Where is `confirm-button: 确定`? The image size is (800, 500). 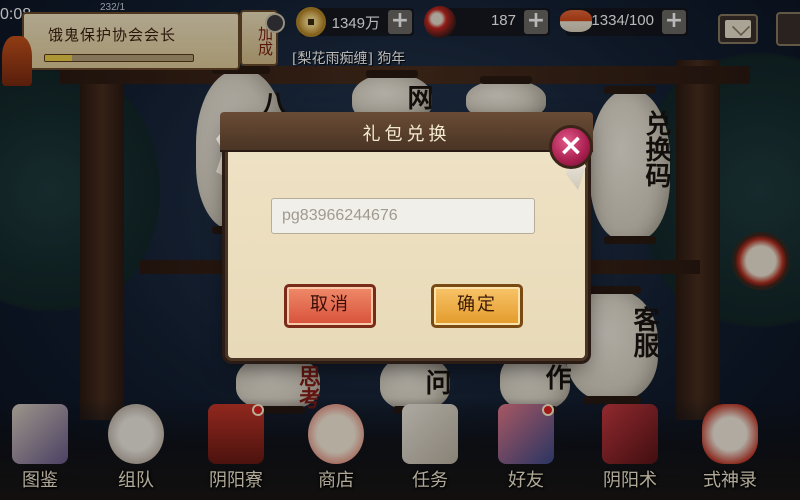 confirm-button: 确定 is located at coordinates (477, 306).